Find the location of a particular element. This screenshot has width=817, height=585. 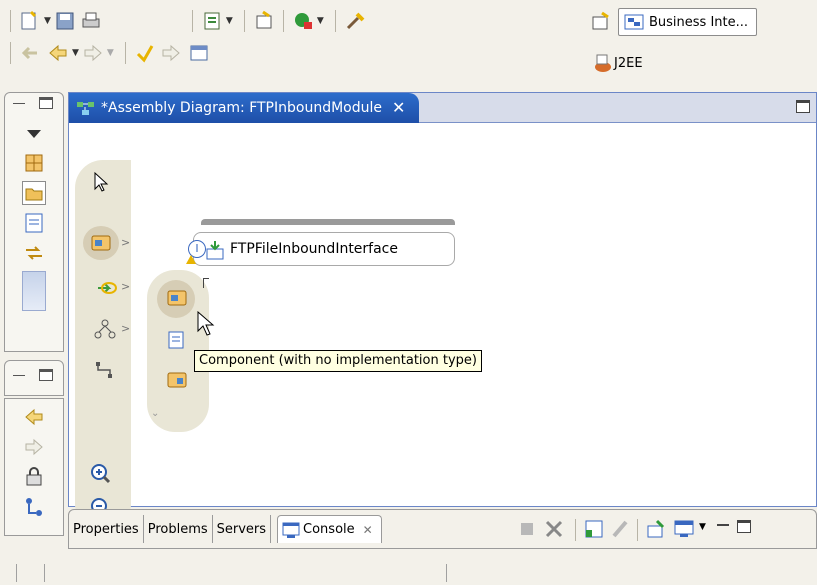

new-wizard-icon is located at coordinates (30, 21).